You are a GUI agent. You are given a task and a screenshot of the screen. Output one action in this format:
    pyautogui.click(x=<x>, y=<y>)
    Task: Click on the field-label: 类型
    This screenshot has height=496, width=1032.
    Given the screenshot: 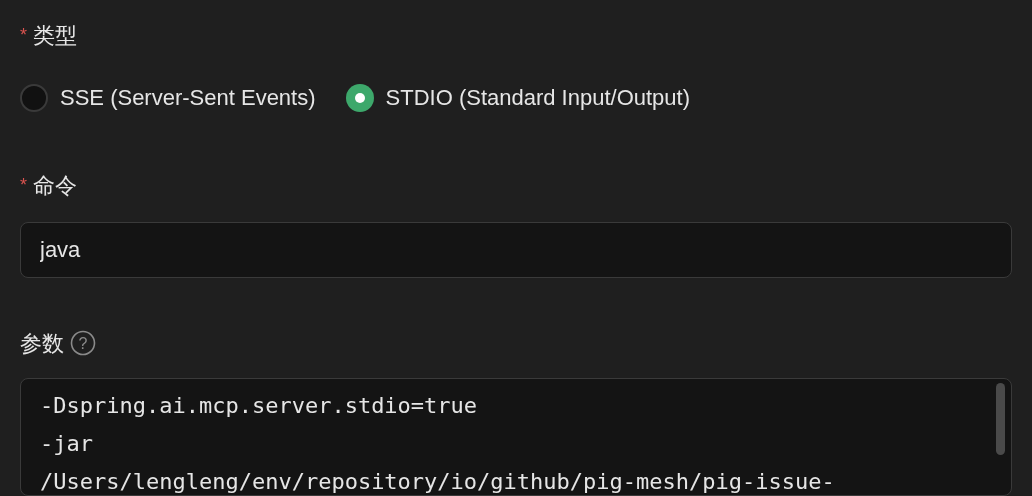 What is the action you would take?
    pyautogui.click(x=55, y=35)
    